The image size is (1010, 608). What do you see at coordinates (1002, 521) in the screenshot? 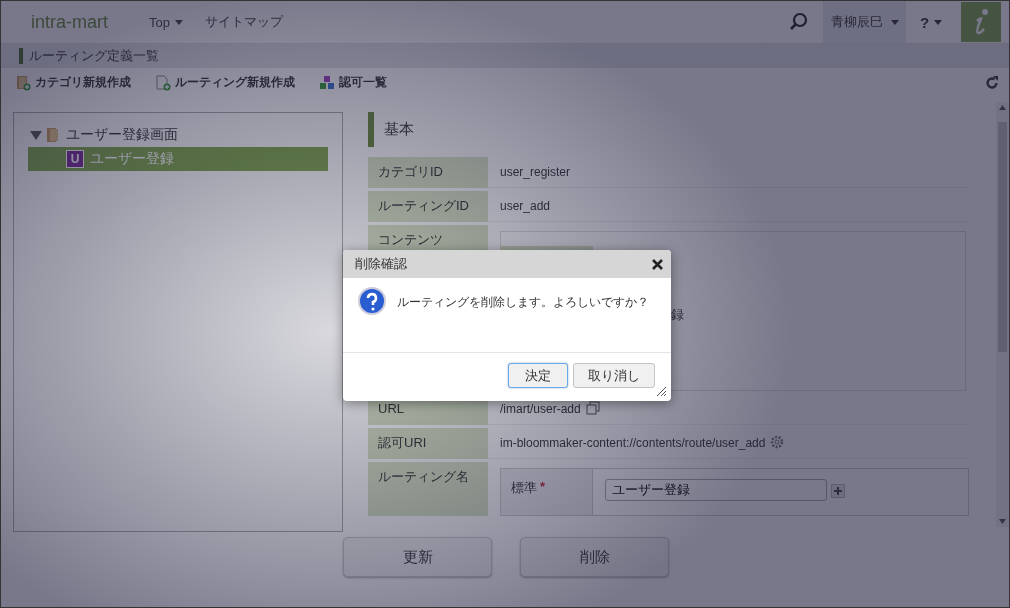
I see `scroll-down-icon` at bounding box center [1002, 521].